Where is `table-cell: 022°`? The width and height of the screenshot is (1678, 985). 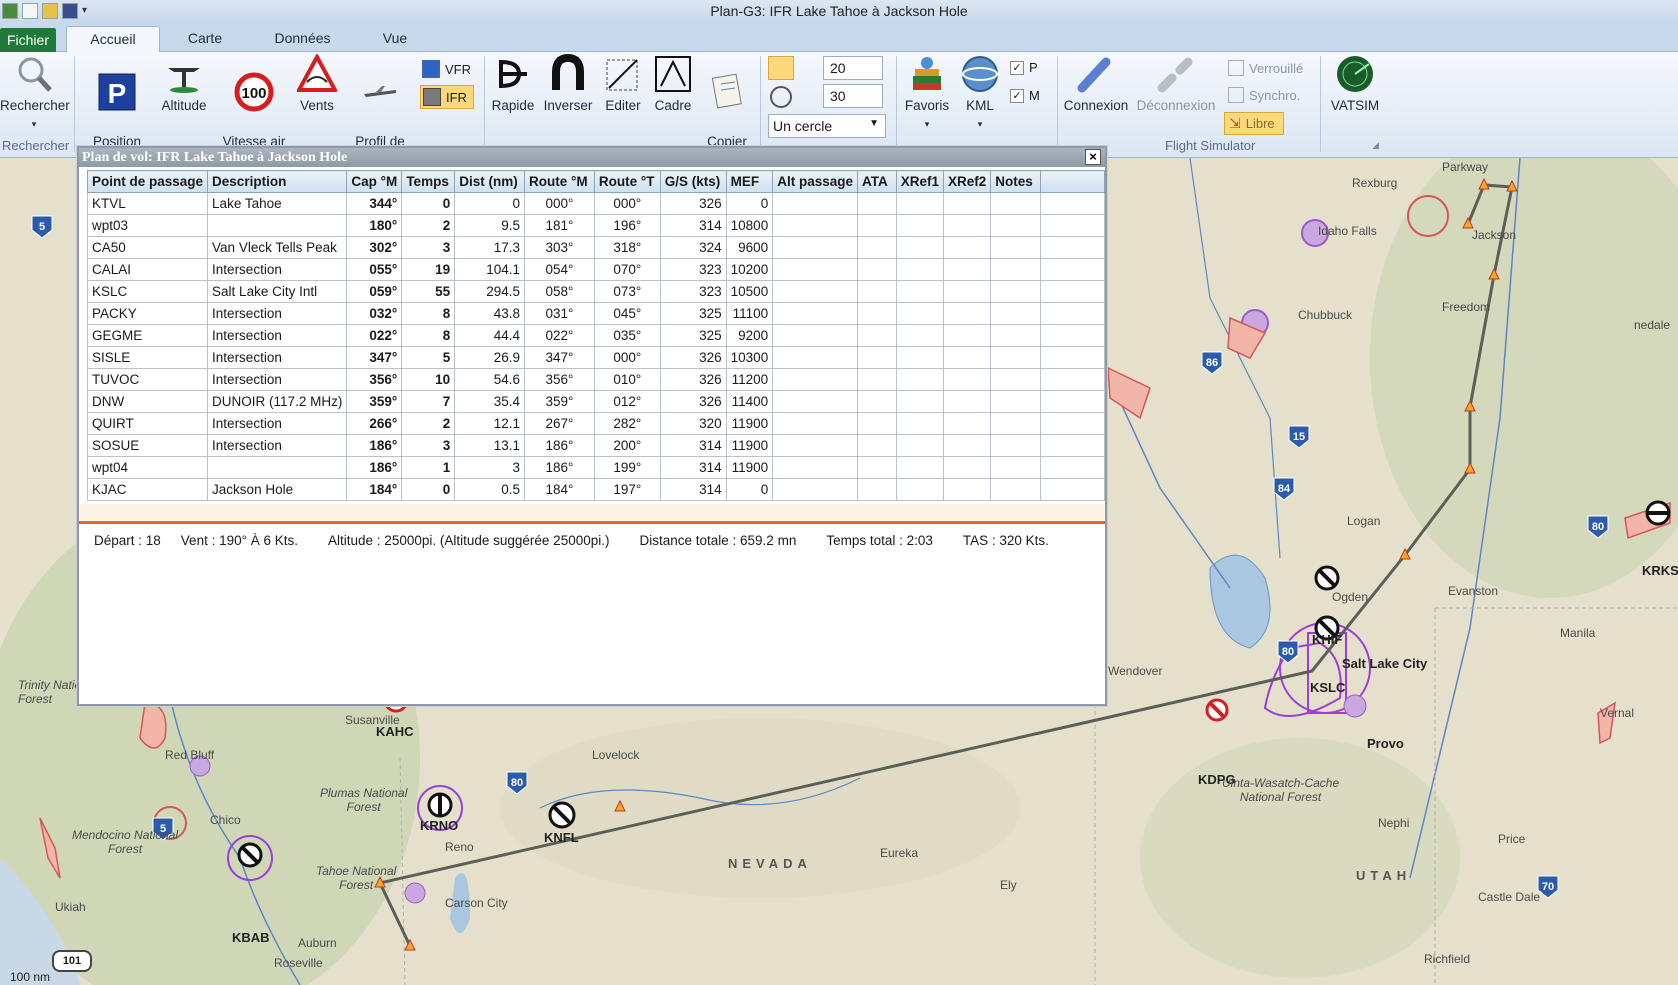
table-cell: 022° is located at coordinates (374, 335).